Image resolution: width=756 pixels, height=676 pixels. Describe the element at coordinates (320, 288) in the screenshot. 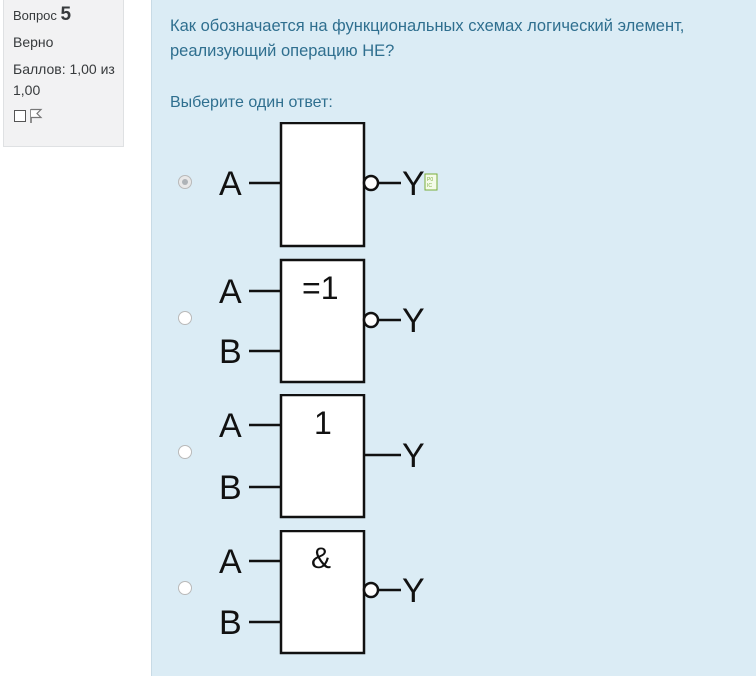

I see `gate-symbol: =1` at that location.